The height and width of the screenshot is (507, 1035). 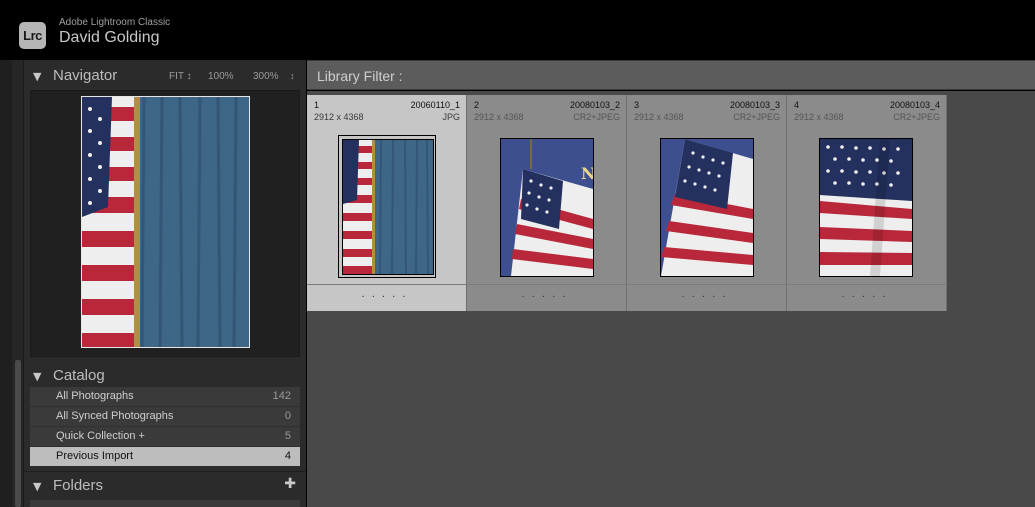 I want to click on navigator-title: Navigator, so click(x=85, y=75).